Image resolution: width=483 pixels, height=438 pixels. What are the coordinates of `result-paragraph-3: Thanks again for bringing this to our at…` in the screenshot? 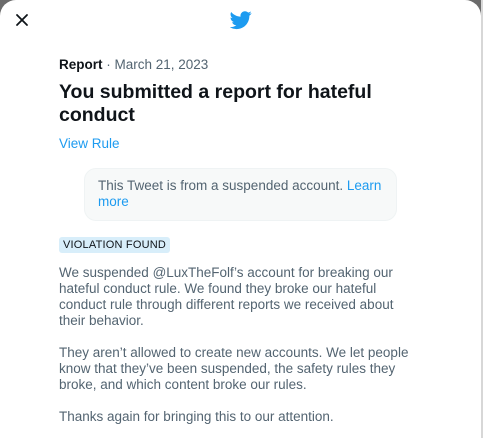 It's located at (196, 416).